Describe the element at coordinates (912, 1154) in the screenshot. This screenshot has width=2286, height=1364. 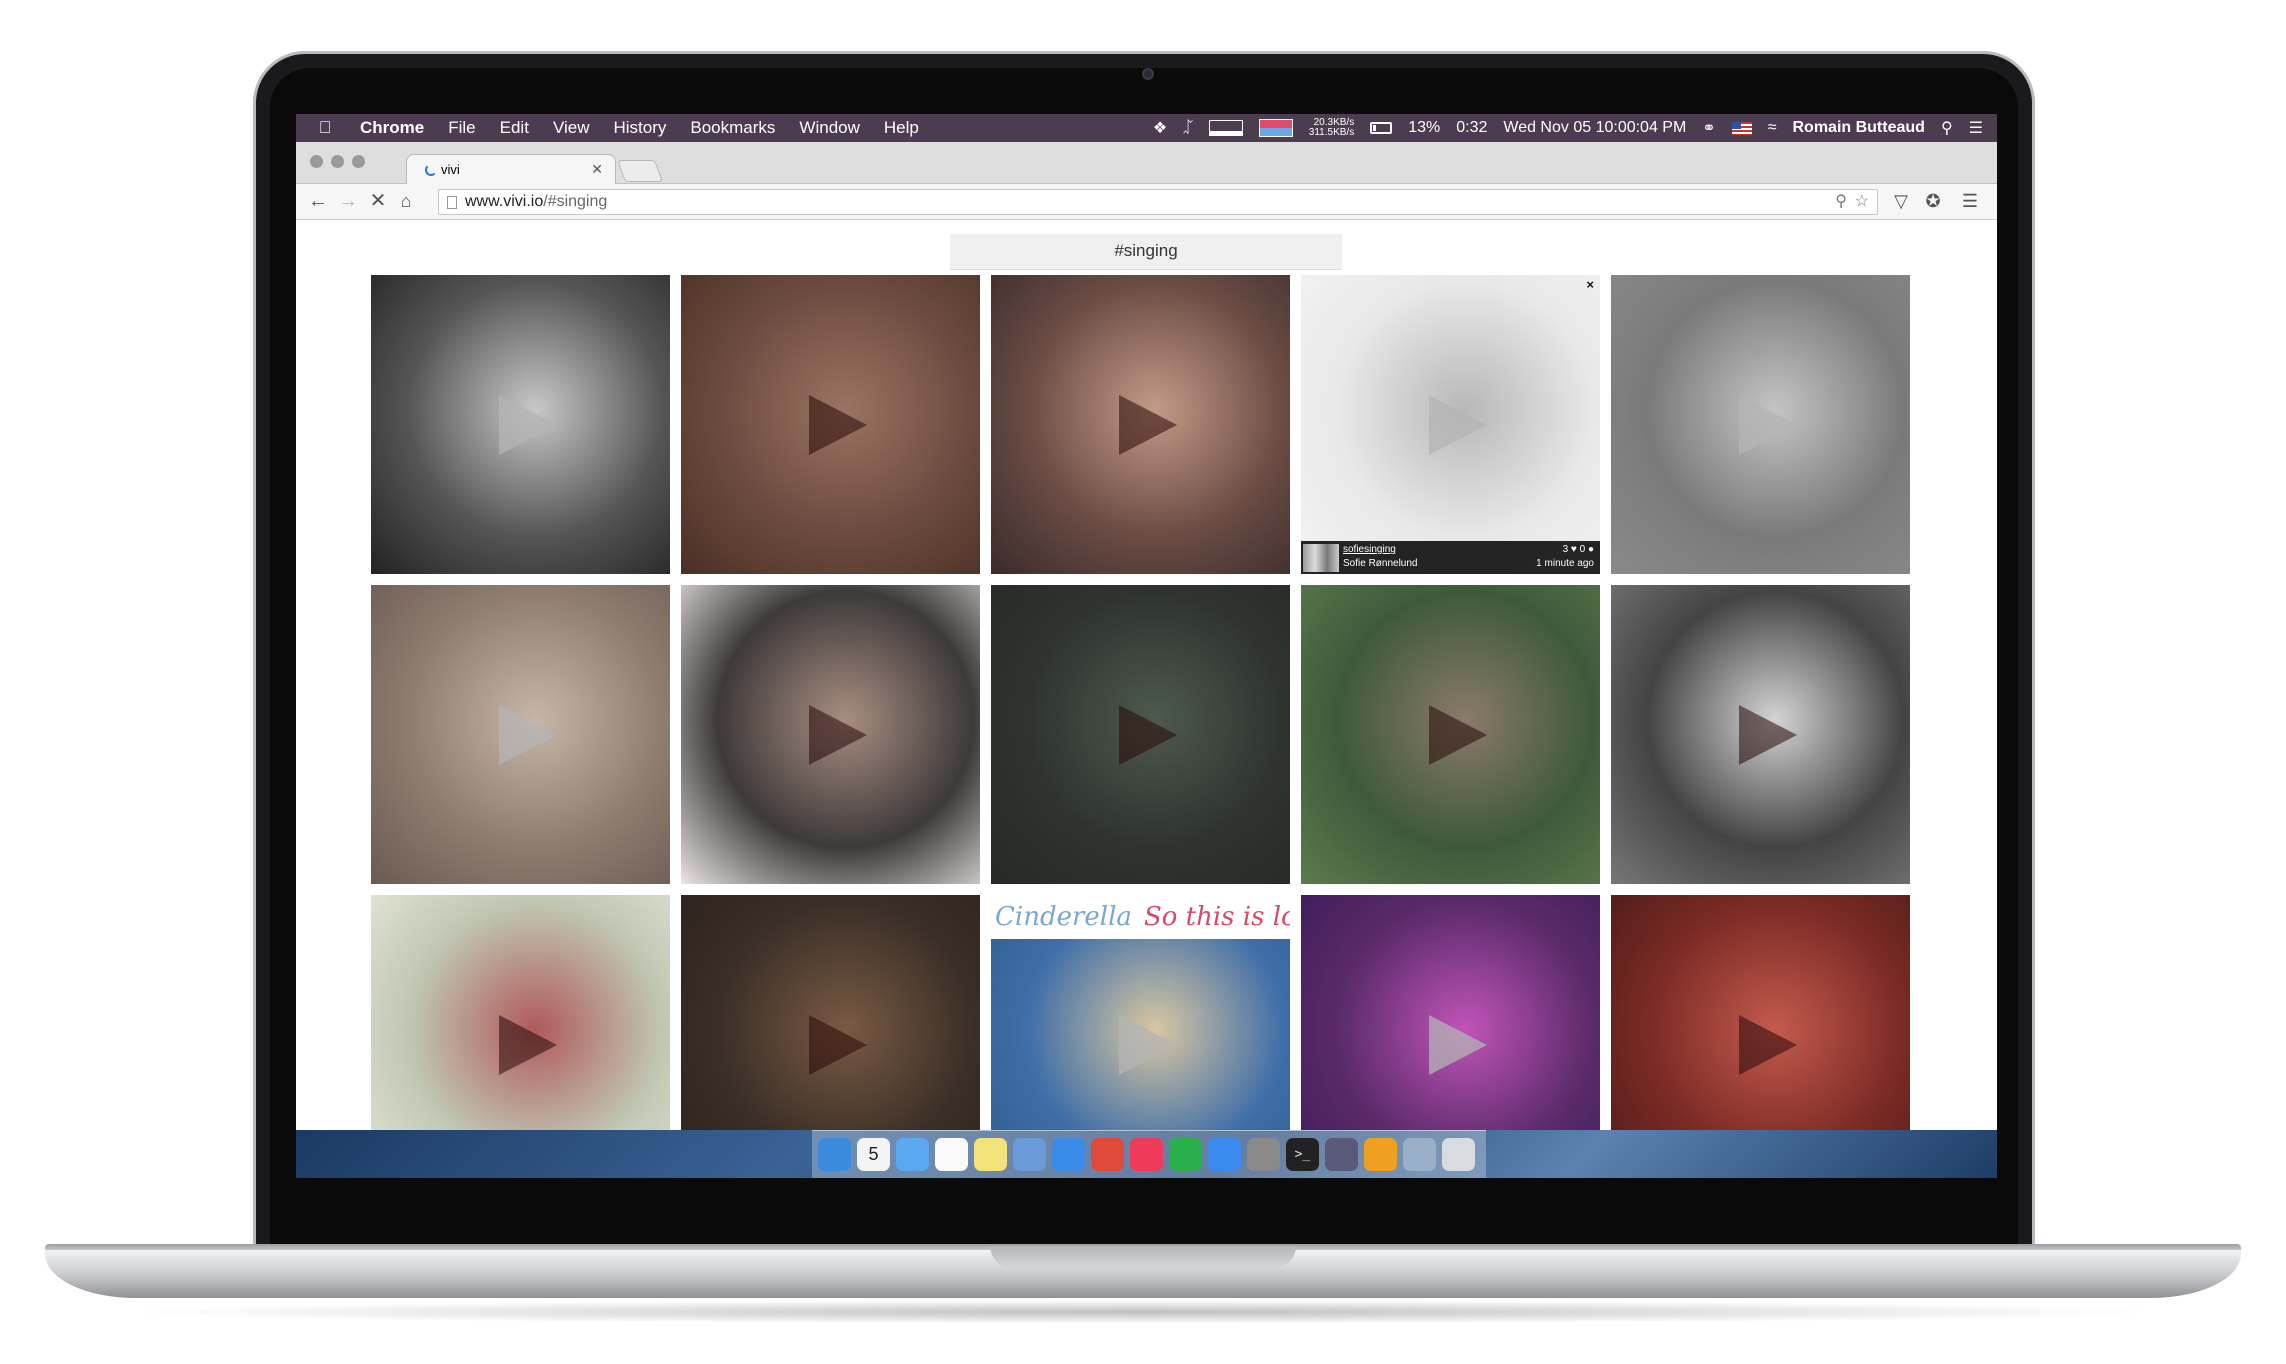
I see `messages-icon` at that location.